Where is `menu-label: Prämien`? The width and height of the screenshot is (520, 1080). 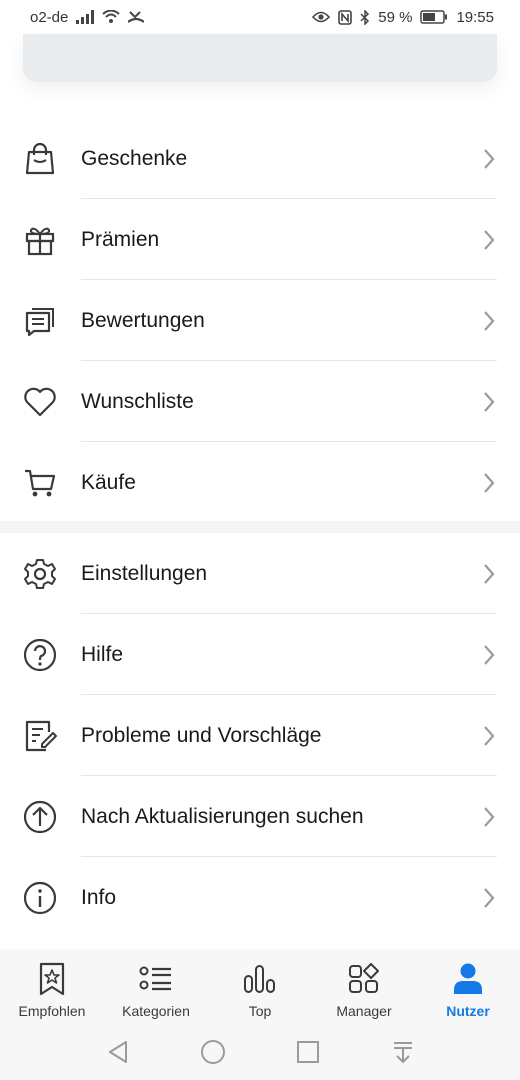 menu-label: Prämien is located at coordinates (120, 239).